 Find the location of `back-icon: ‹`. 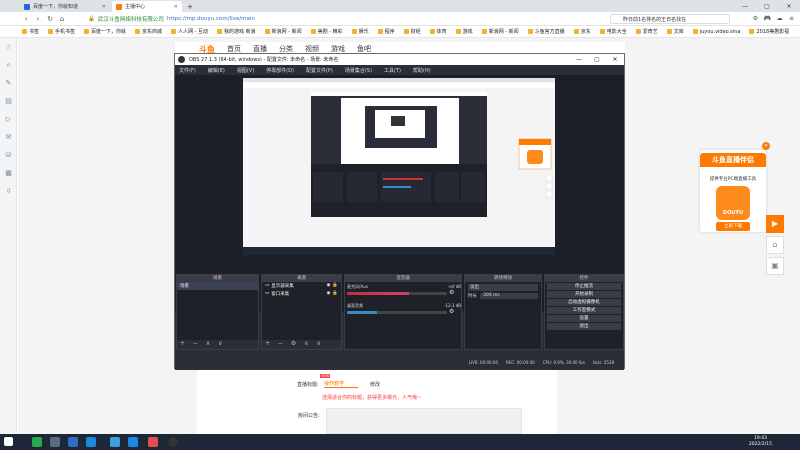

back-icon: ‹ is located at coordinates (26, 19).